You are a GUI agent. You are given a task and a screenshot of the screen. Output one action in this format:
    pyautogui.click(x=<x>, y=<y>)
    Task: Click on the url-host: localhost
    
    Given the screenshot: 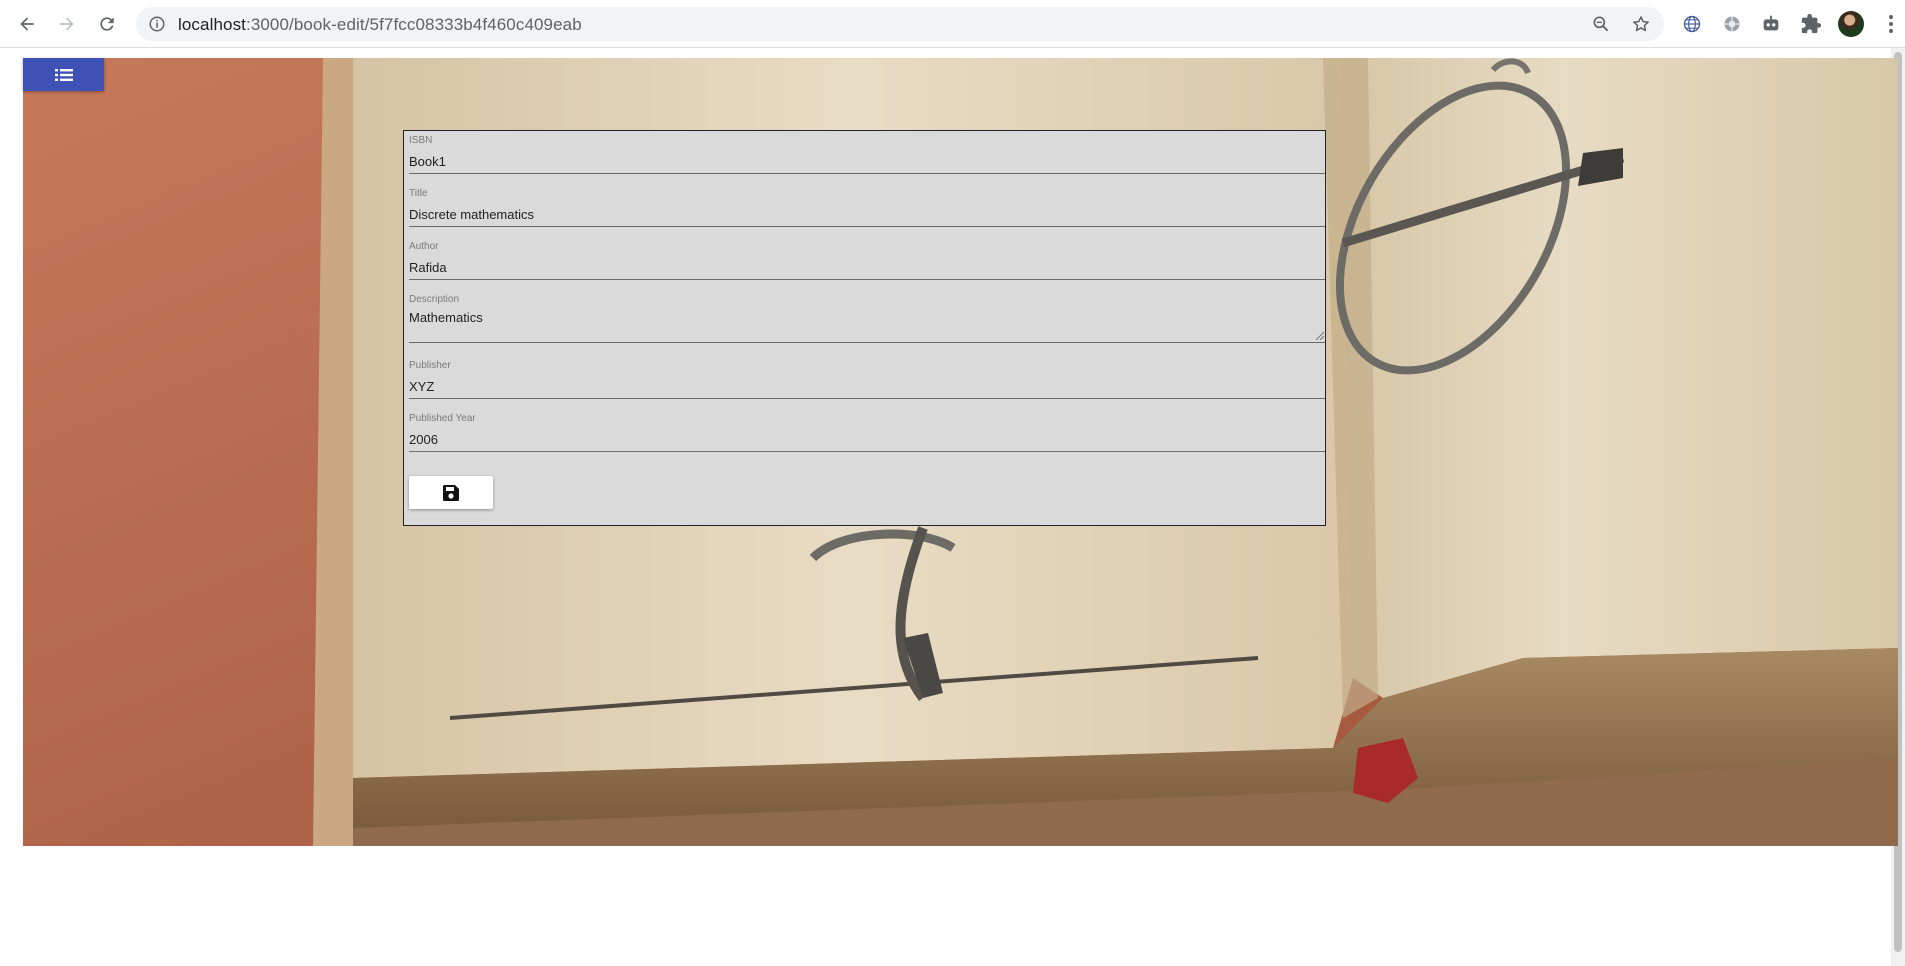 What is the action you would take?
    pyautogui.click(x=212, y=24)
    